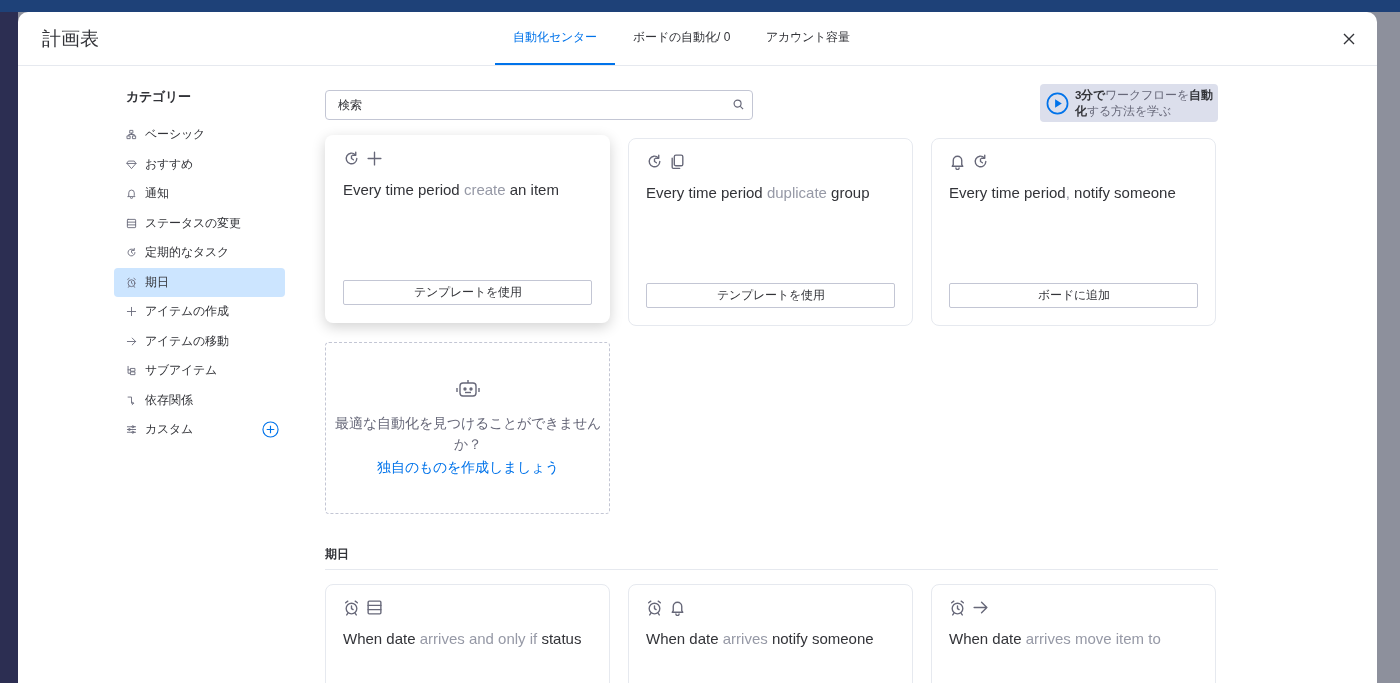 The height and width of the screenshot is (683, 1400). I want to click on search-field: 検索, so click(539, 105).